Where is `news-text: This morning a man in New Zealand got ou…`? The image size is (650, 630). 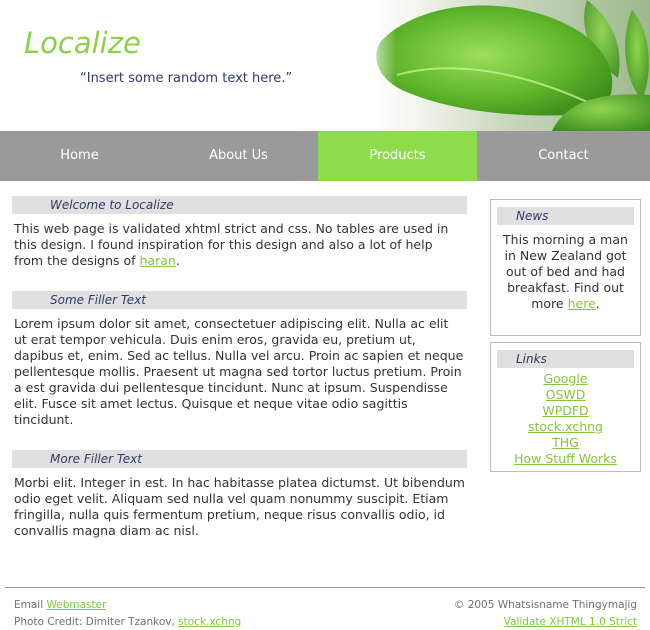 news-text: This morning a man in New Zealand got ou… is located at coordinates (565, 271).